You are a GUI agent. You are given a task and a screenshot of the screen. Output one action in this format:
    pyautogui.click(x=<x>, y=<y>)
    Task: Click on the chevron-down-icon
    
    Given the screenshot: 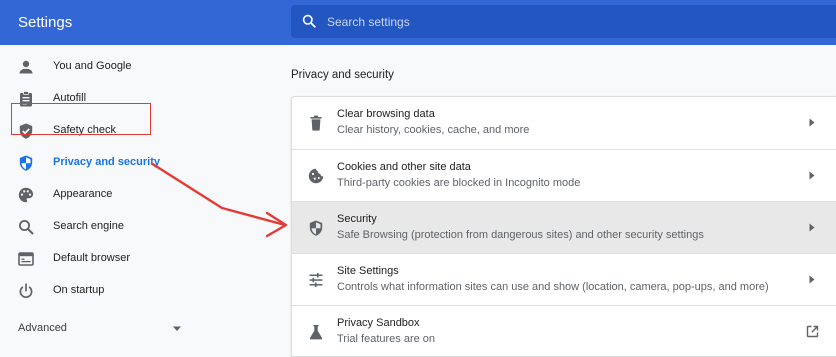 What is the action you would take?
    pyautogui.click(x=177, y=328)
    